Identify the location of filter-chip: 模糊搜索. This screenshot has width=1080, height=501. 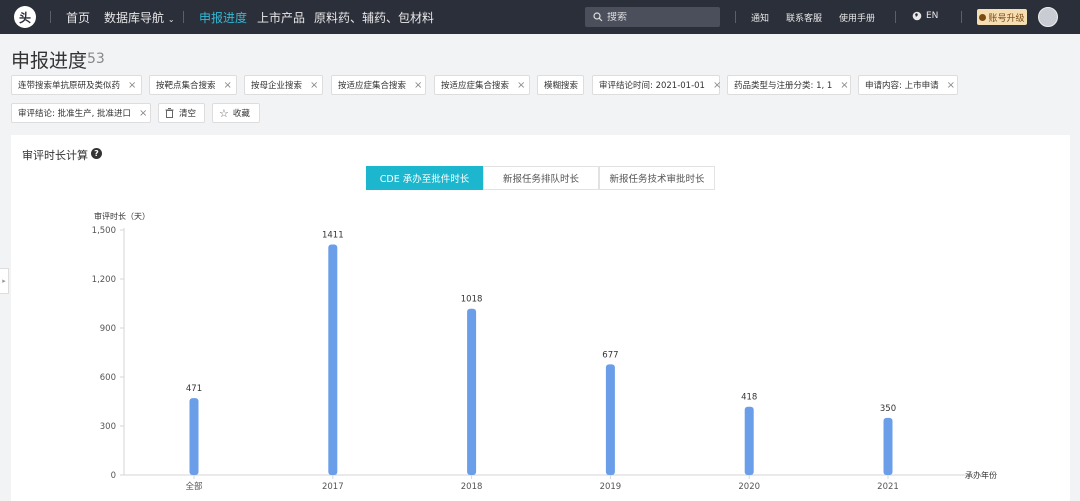
(560, 85).